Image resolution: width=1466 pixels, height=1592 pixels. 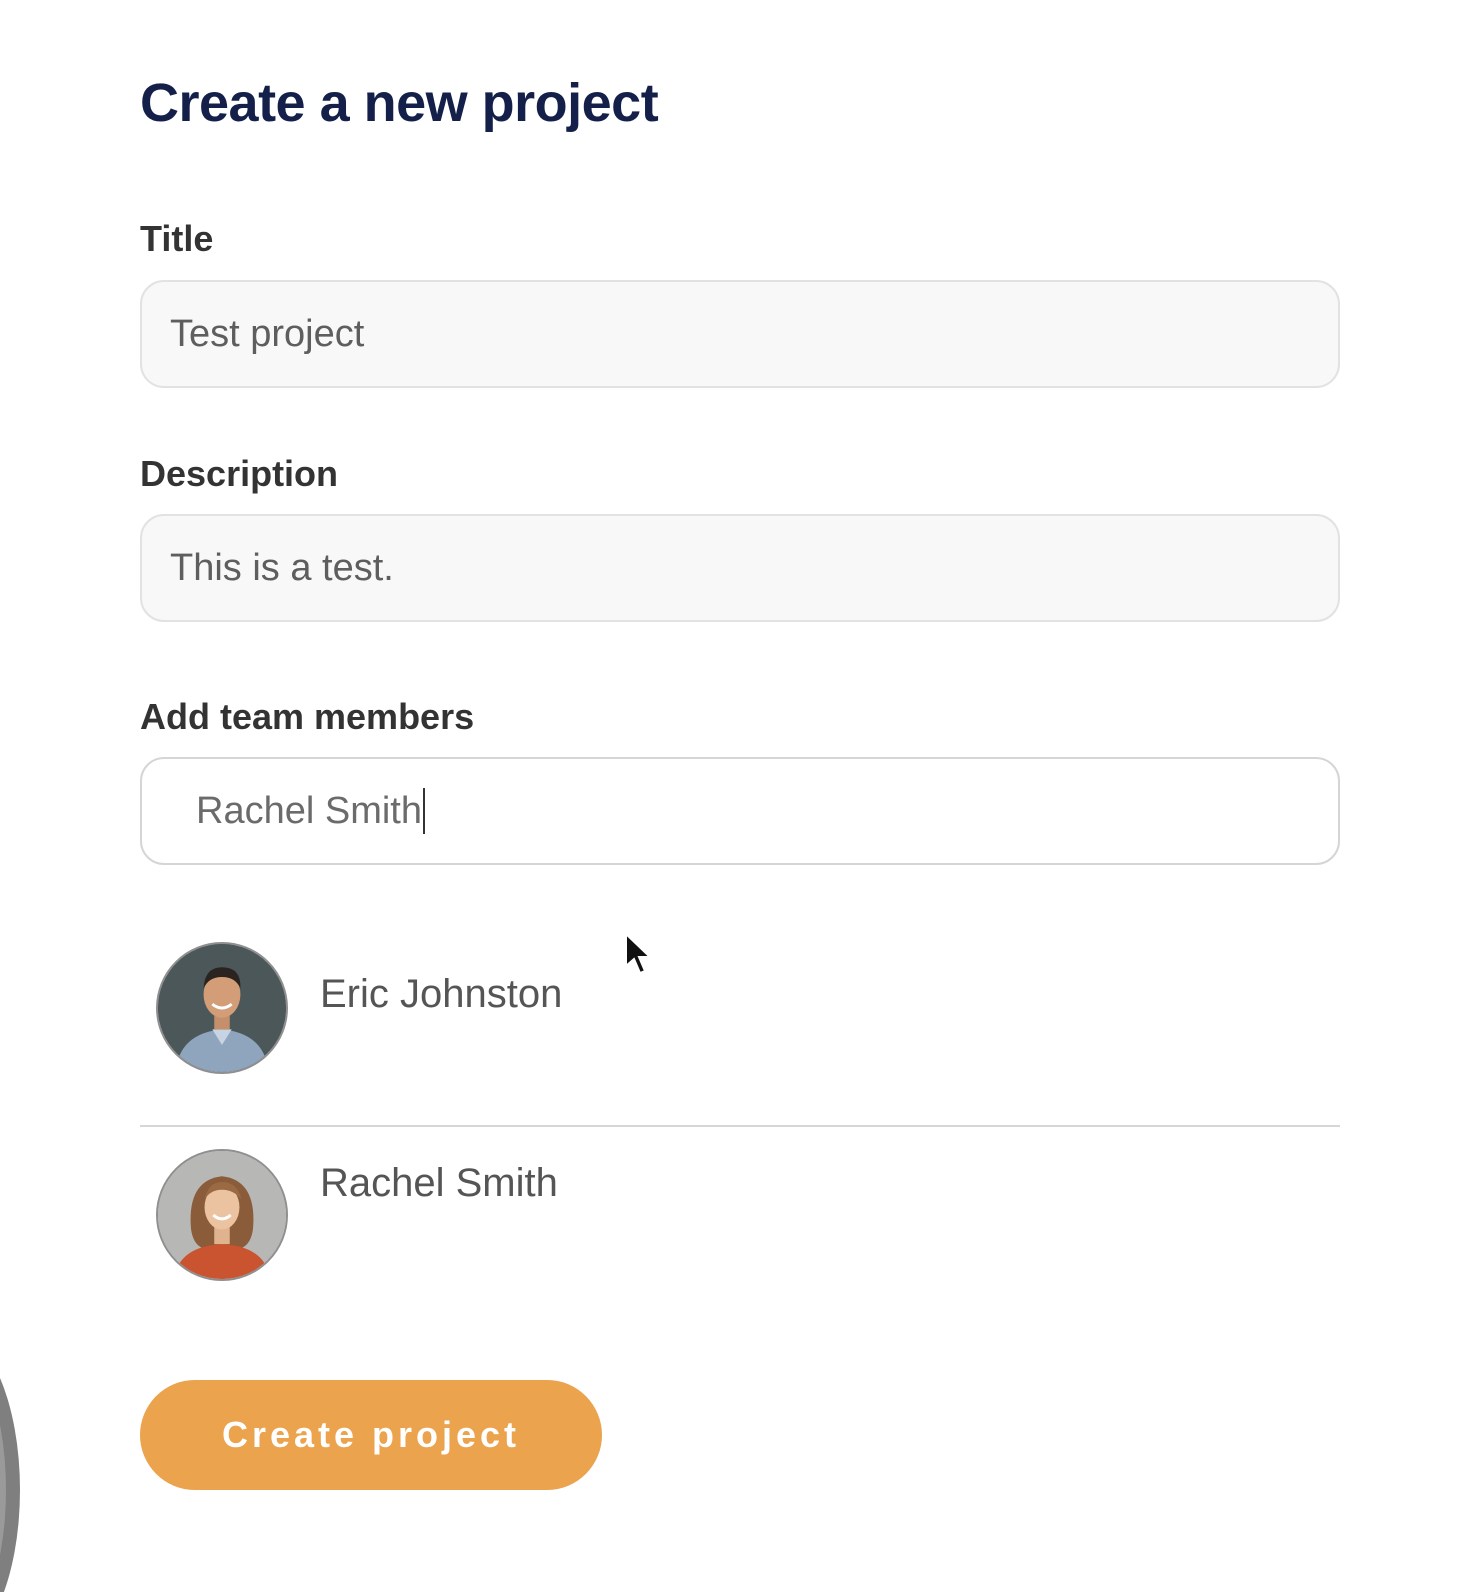 What do you see at coordinates (309, 810) in the screenshot?
I see `team-members-input-value: Rachel Smith` at bounding box center [309, 810].